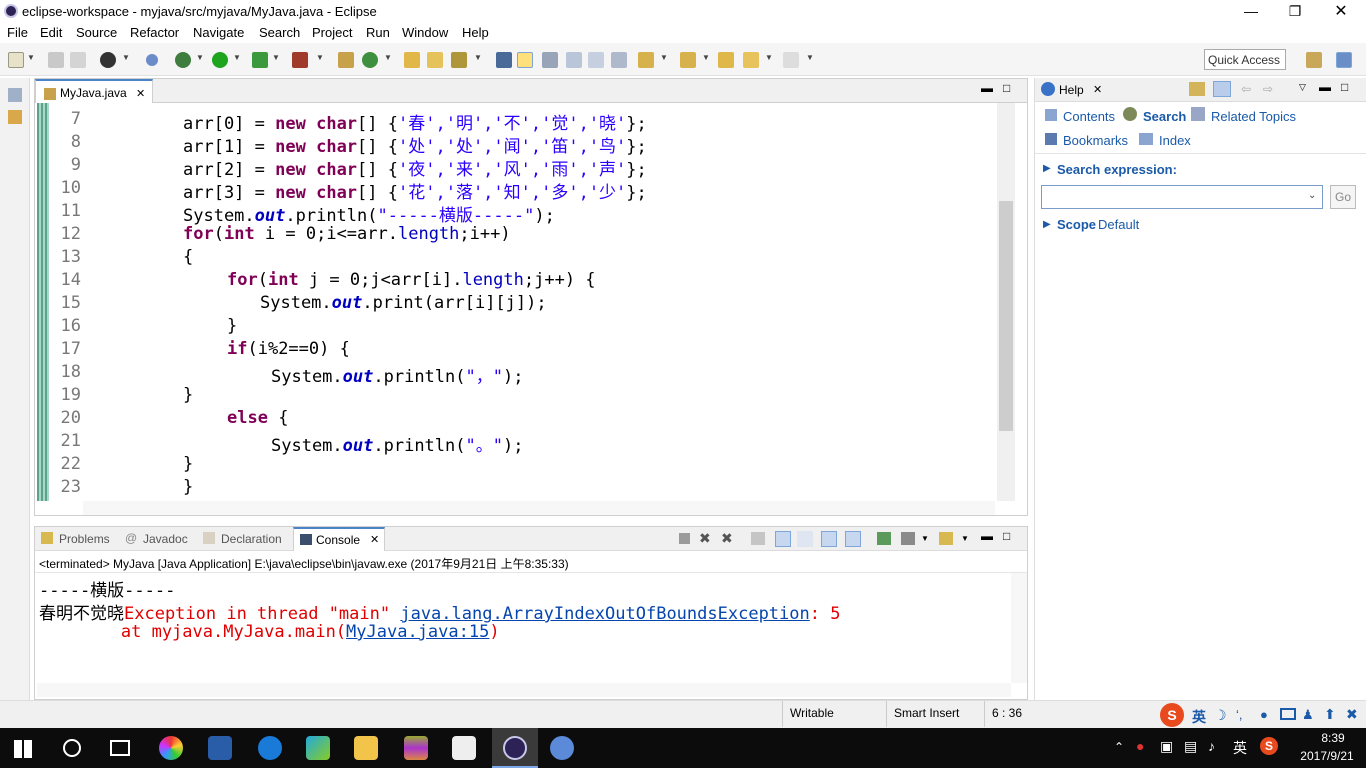 The width and height of the screenshot is (1366, 768). Describe the element at coordinates (332, 32) in the screenshot. I see `menu-project: Project` at that location.